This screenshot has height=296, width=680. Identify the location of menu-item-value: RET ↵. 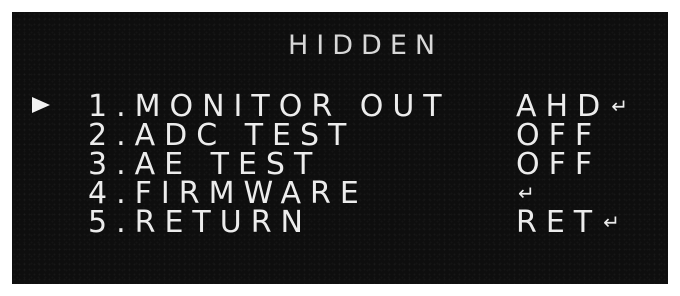
(568, 223).